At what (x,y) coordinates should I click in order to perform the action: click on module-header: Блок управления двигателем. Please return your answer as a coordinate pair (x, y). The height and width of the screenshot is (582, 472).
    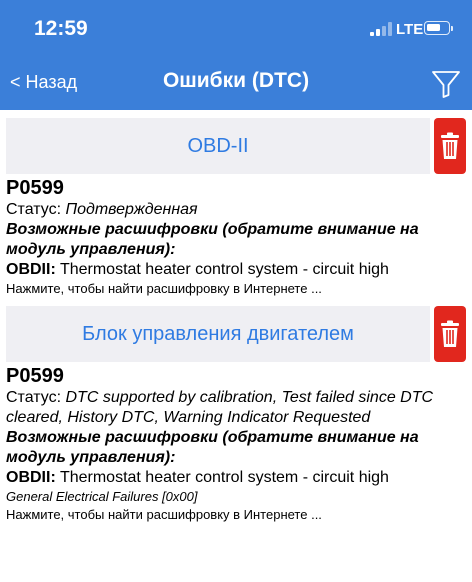
    Looking at the image, I should click on (218, 334).